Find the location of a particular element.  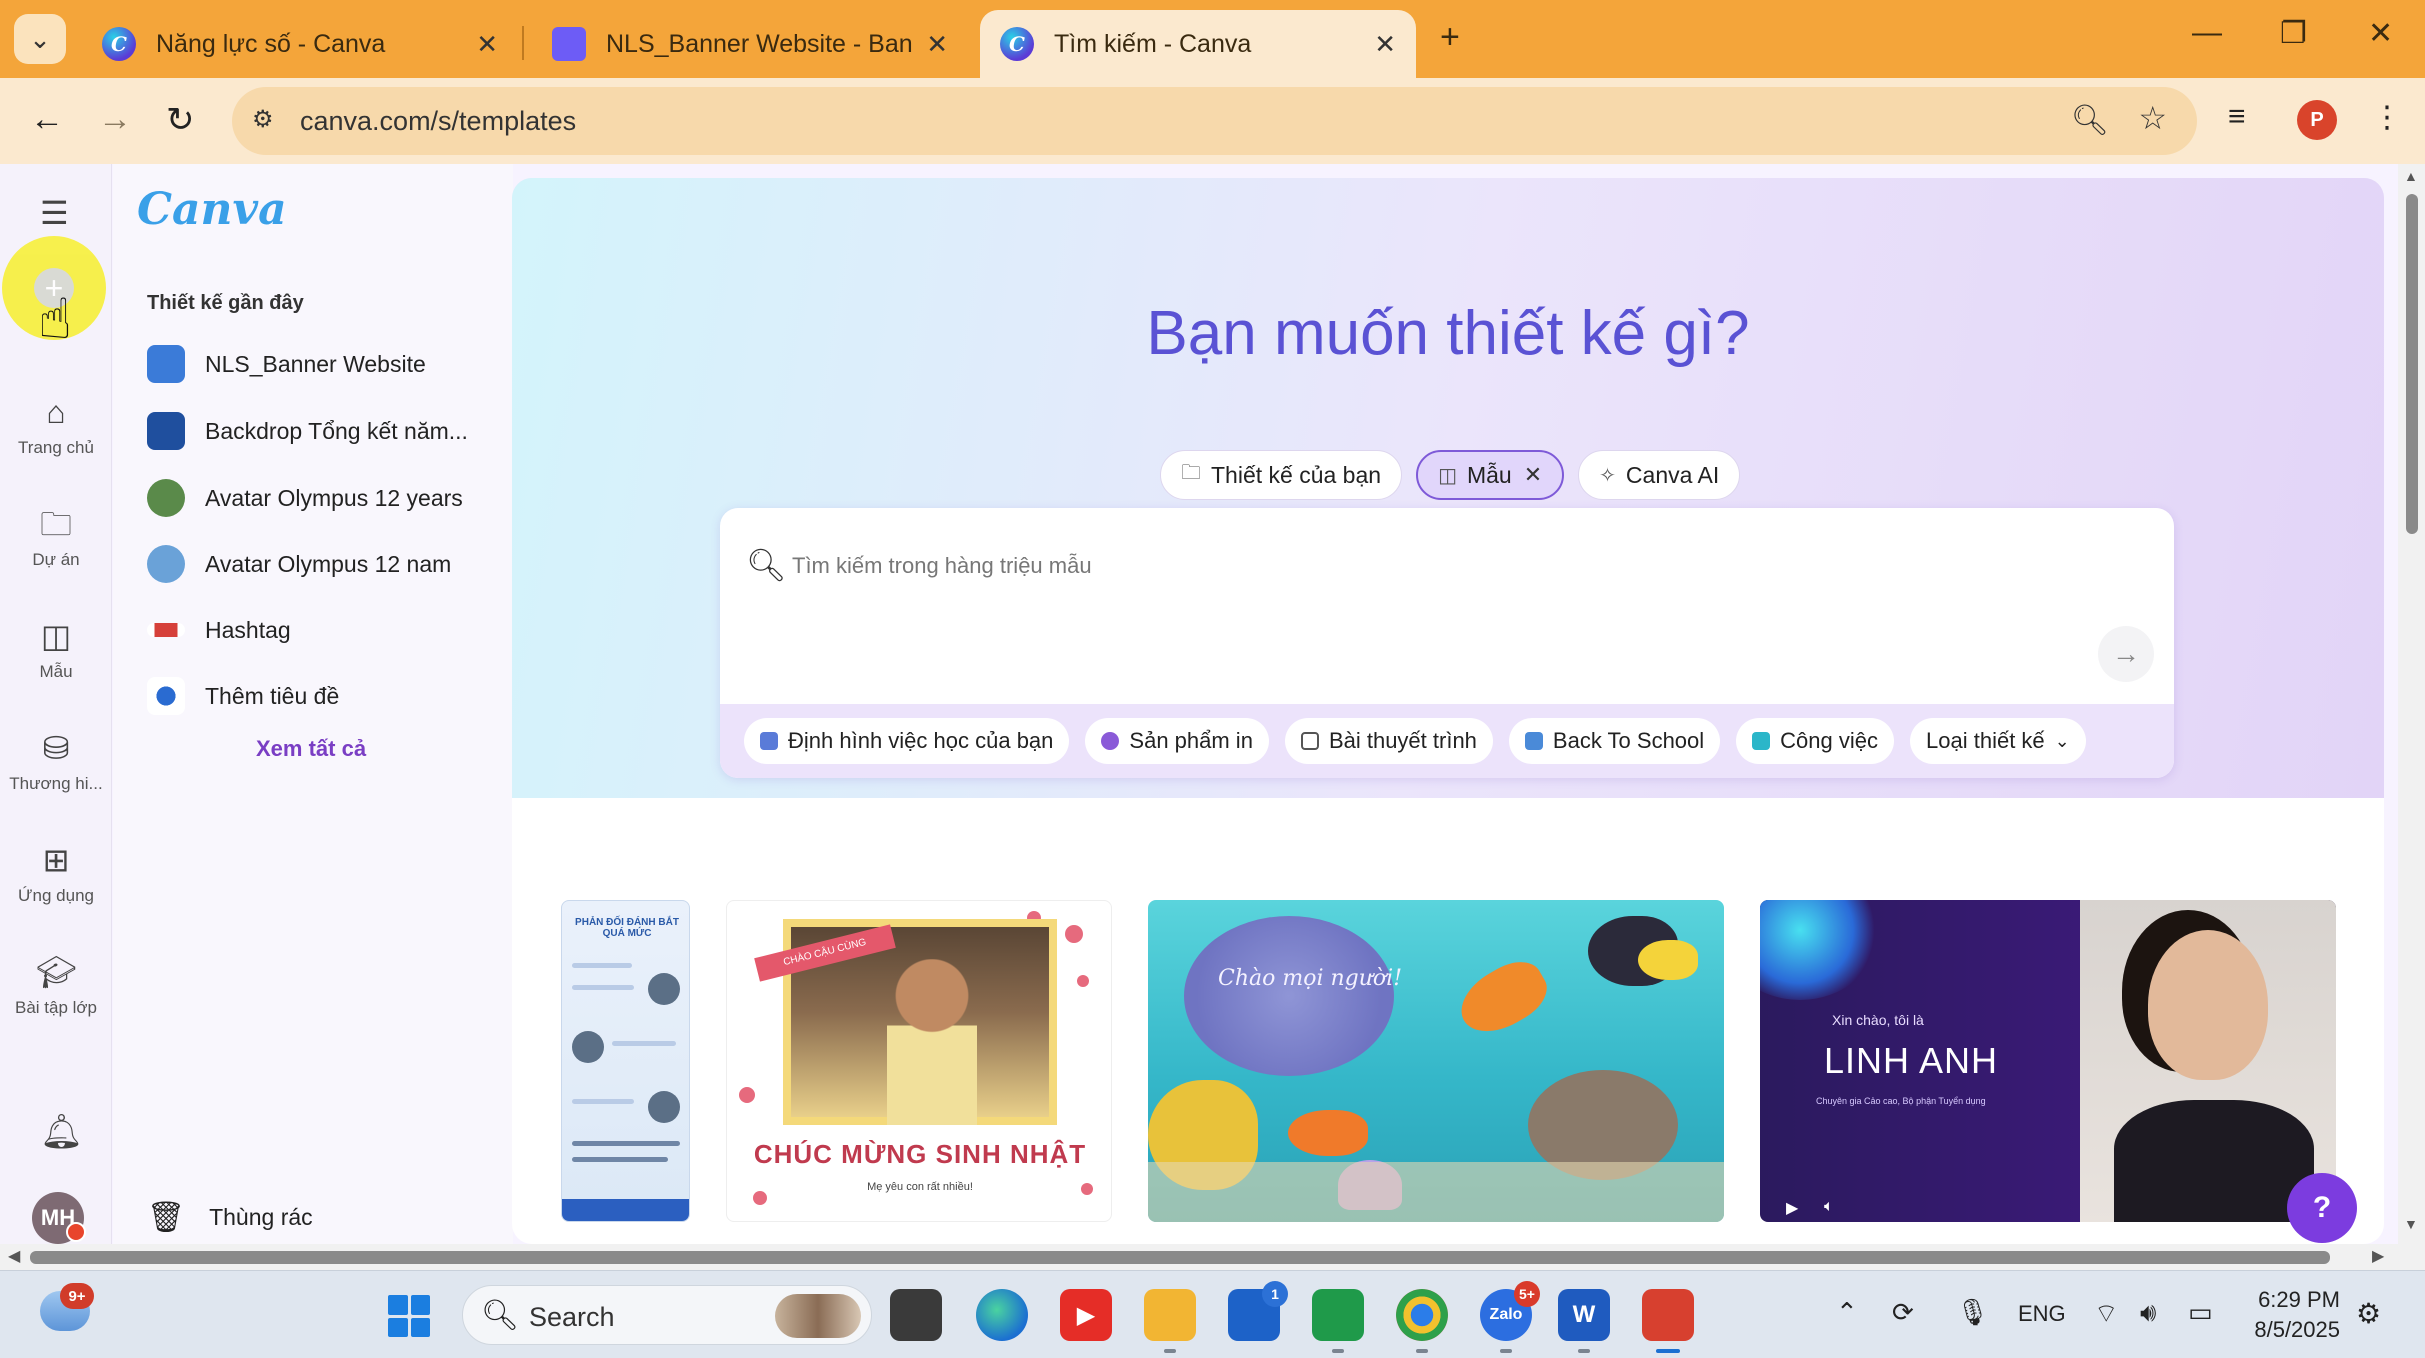

rail-item-templates: ◫ Mẫu is located at coordinates (56, 649).